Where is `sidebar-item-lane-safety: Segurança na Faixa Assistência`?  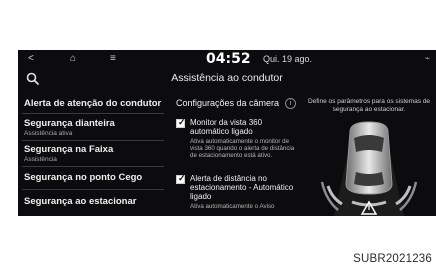 sidebar-item-lane-safety: Segurança na Faixa Assistência is located at coordinates (96, 153).